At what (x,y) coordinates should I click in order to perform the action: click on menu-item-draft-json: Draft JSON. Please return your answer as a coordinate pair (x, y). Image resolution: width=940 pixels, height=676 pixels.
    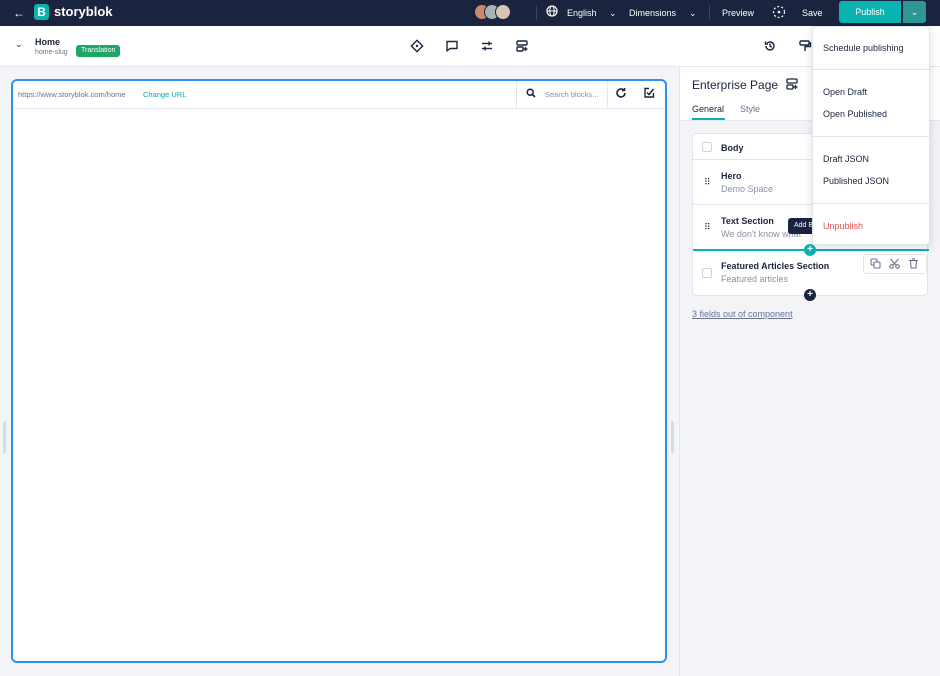
    Looking at the image, I should click on (846, 159).